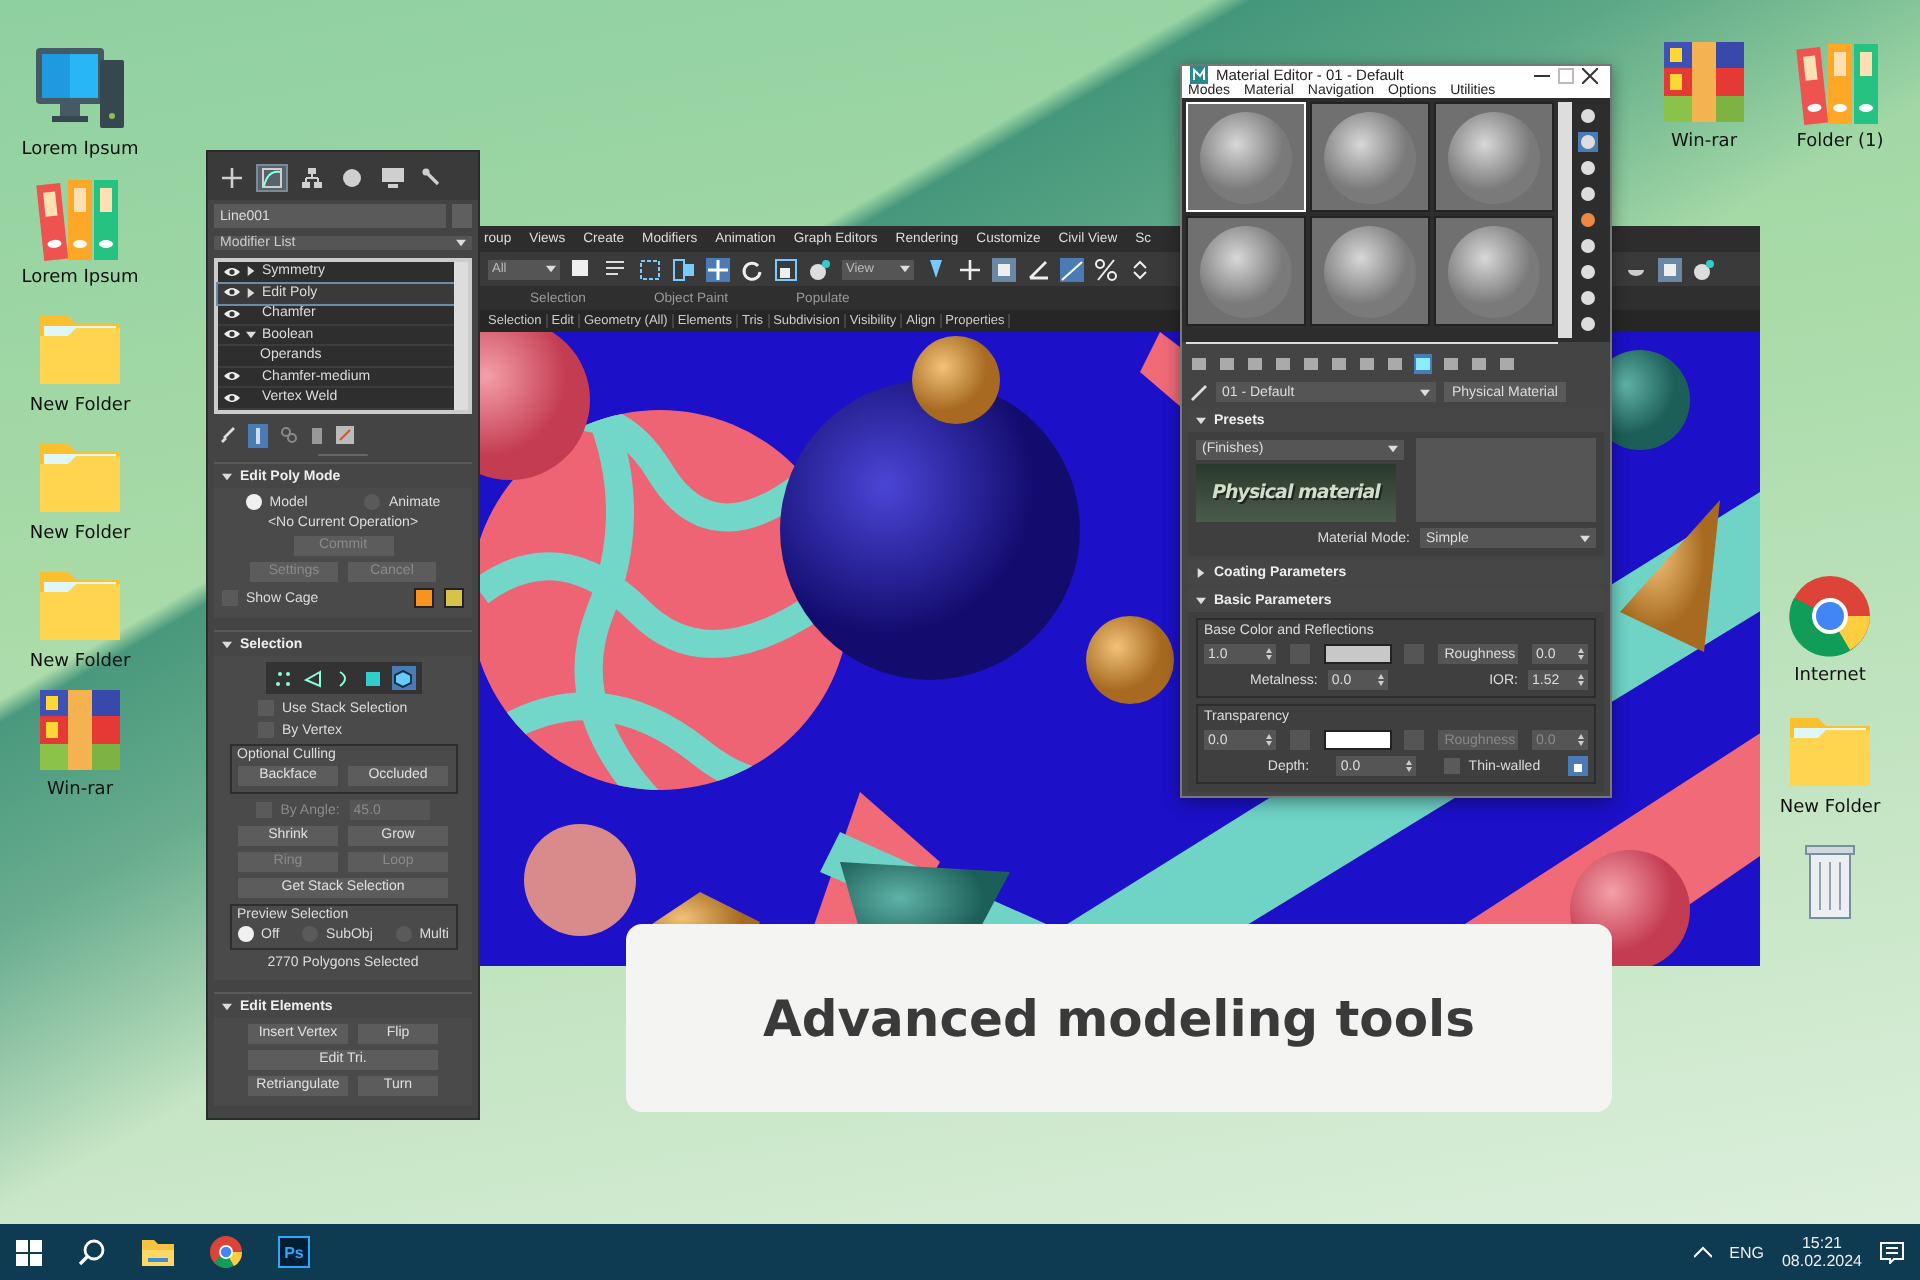 The image size is (1920, 1280). What do you see at coordinates (1106, 269) in the screenshot?
I see `percent-tool-icon` at bounding box center [1106, 269].